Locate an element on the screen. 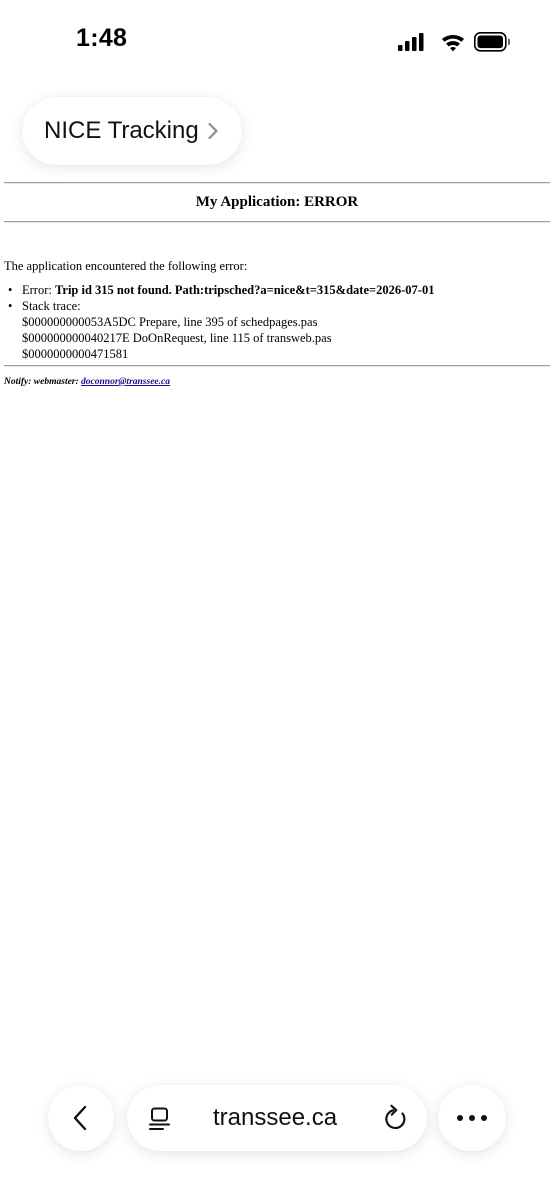 The width and height of the screenshot is (554, 1200). page-title: My Application: ERROR is located at coordinates (277, 202).